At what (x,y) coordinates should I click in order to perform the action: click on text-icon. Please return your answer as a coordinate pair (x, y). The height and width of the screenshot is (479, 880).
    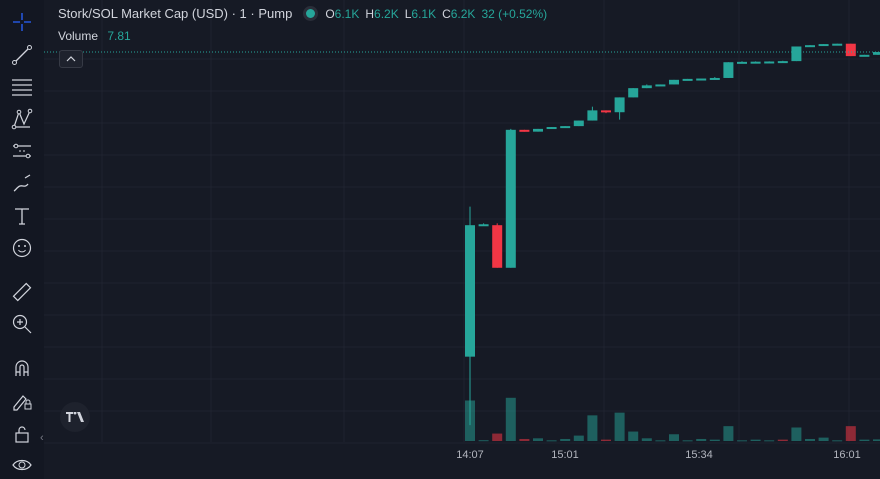
    Looking at the image, I should click on (22, 216).